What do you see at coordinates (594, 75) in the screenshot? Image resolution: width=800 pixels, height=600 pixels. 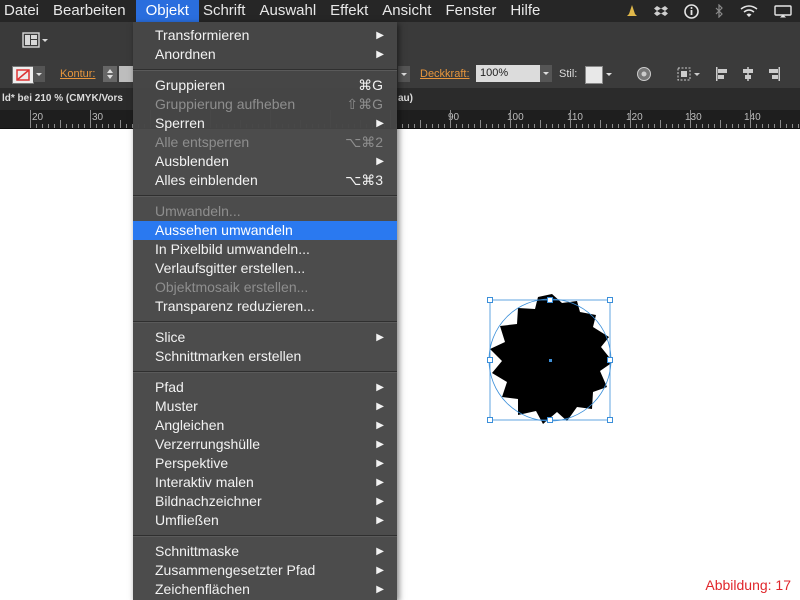 I see `style-swatch` at bounding box center [594, 75].